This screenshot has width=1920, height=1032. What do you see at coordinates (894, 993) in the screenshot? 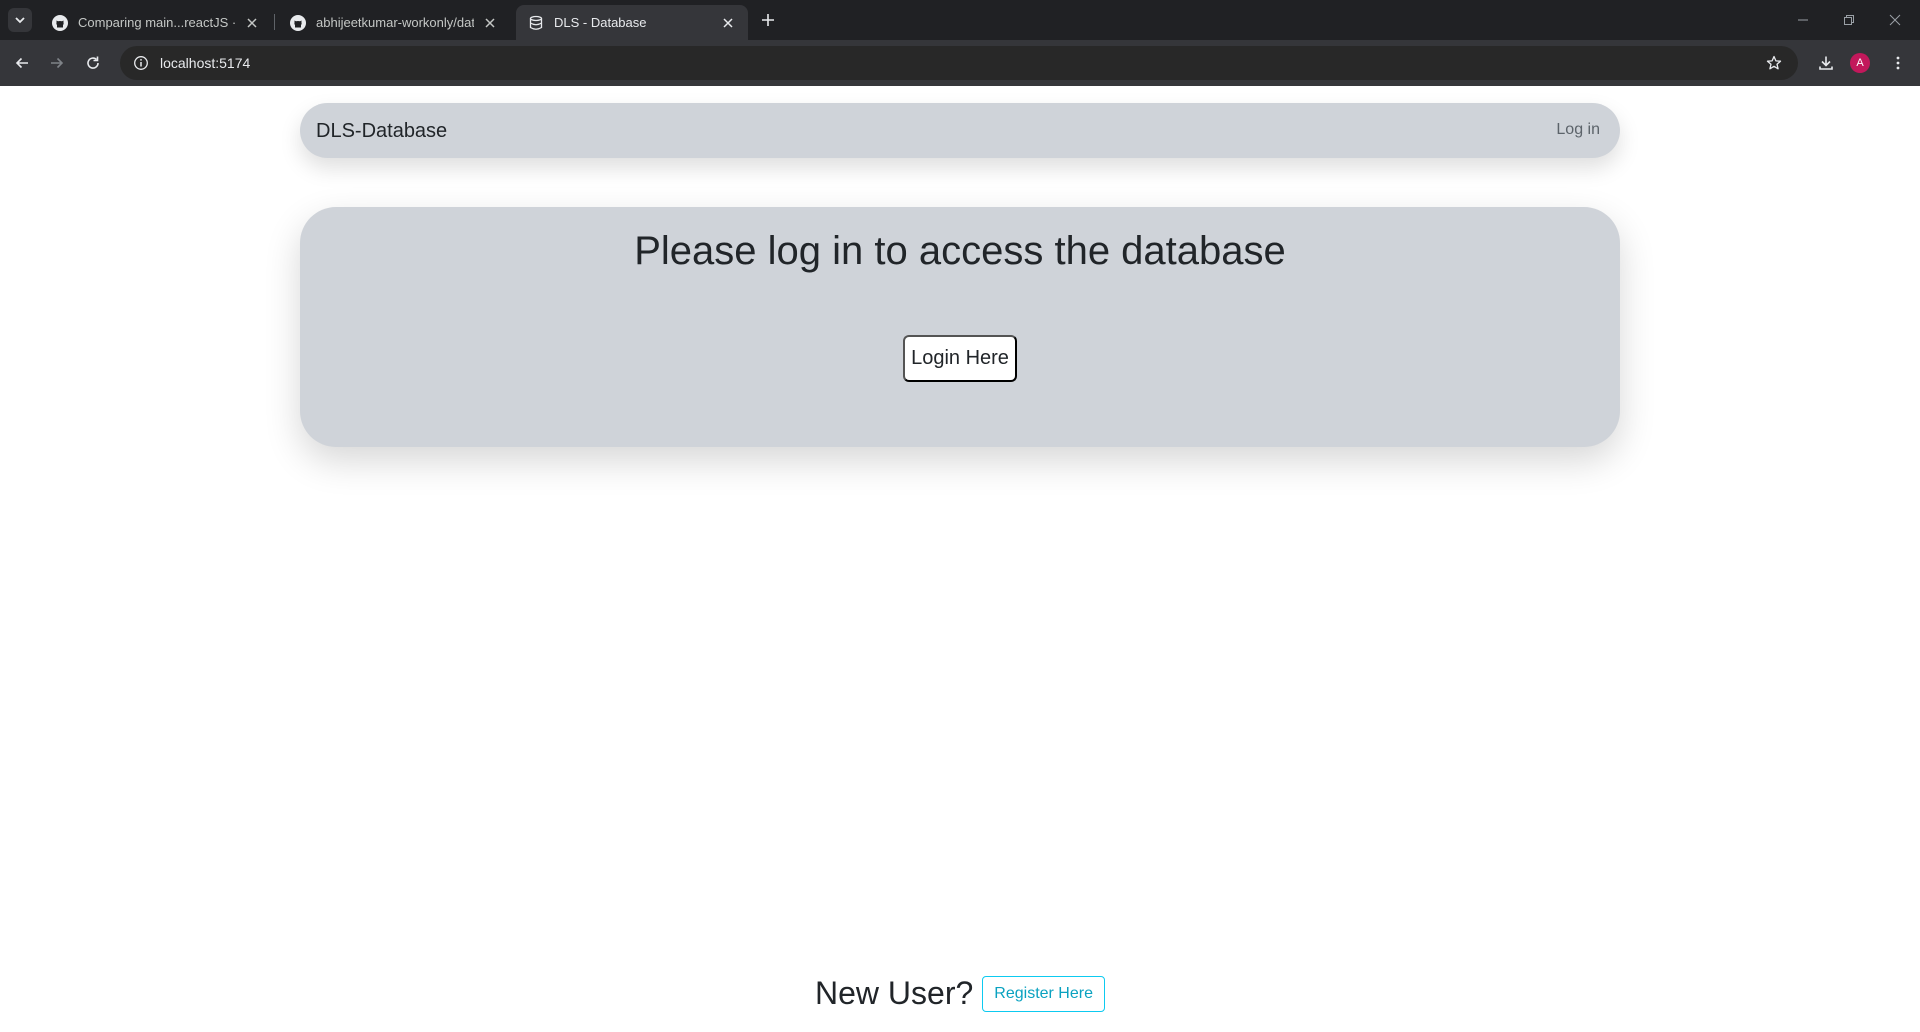
I see `new-user-label: New User?` at bounding box center [894, 993].